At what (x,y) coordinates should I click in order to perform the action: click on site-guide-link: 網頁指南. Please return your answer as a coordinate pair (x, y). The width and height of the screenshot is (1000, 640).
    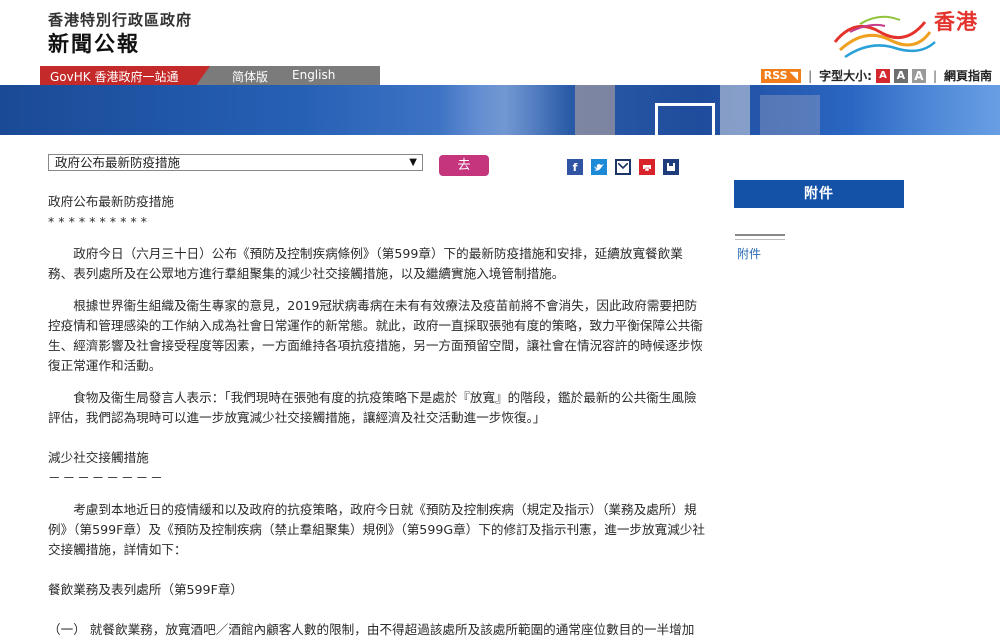
    Looking at the image, I should click on (968, 75).